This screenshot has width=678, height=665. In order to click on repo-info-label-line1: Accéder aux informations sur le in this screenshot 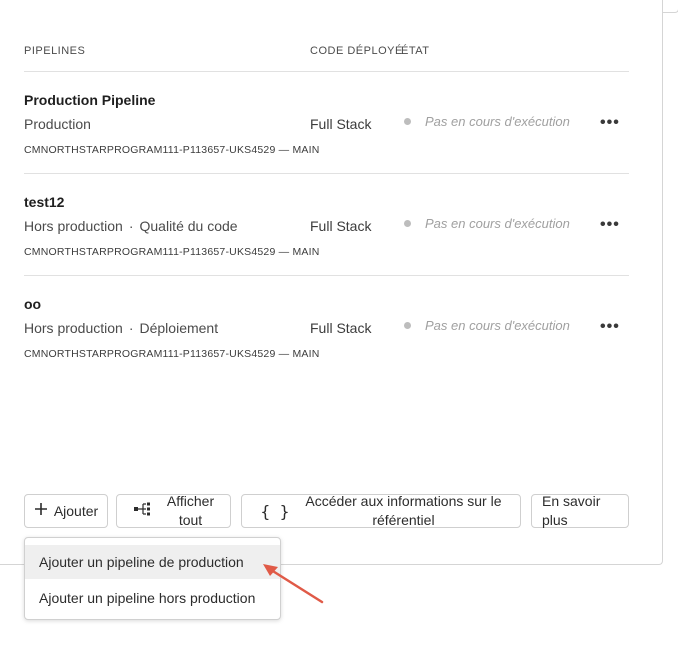, I will do `click(403, 501)`.